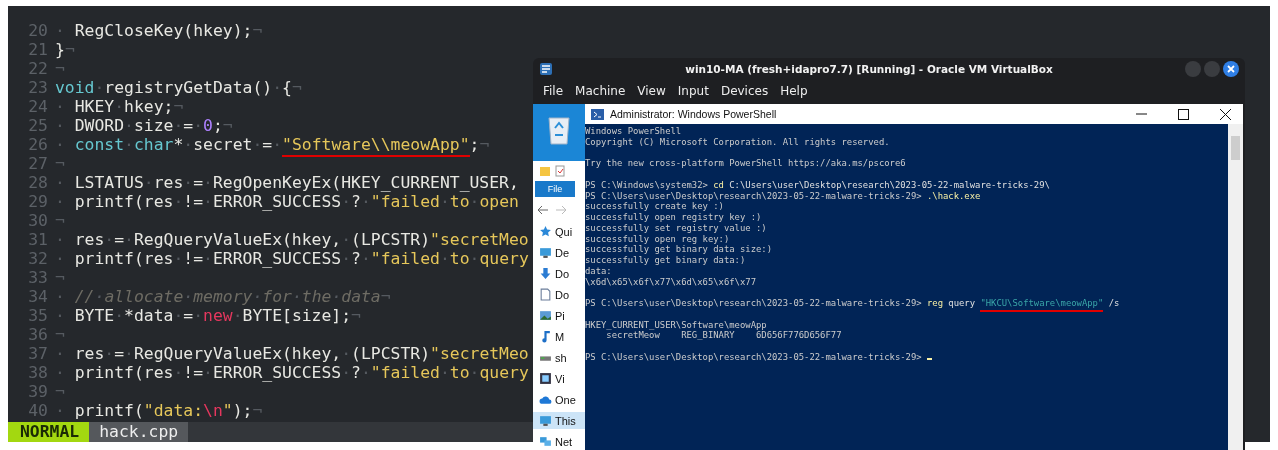  I want to click on line-number: 25, so click(37, 125).